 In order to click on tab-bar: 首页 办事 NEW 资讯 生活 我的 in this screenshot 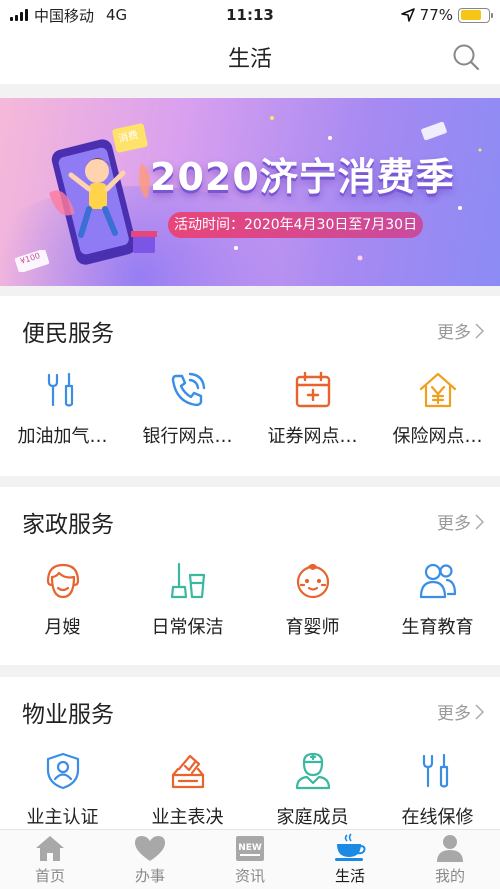, I will do `click(250, 859)`.